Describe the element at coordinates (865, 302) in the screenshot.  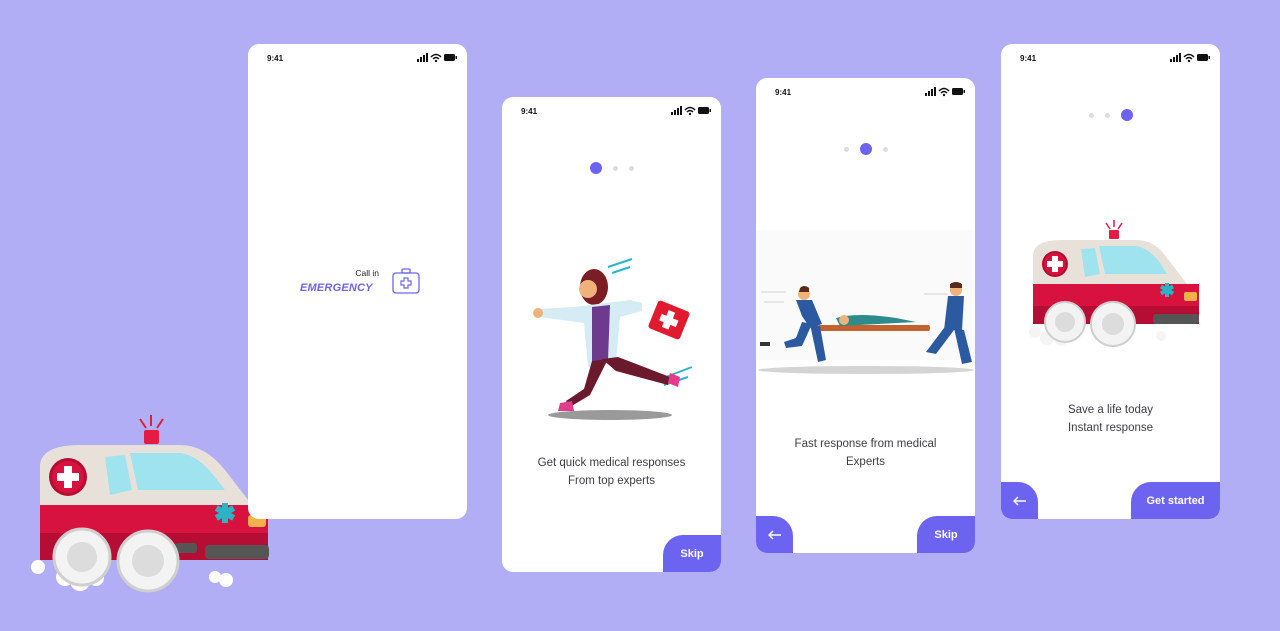
I see `stretcher-paramedics-illustration` at that location.